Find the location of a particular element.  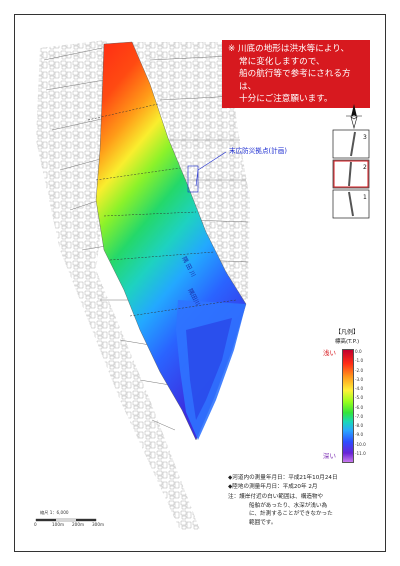

note-line-3: に、計測することができなかった is located at coordinates (291, 514).